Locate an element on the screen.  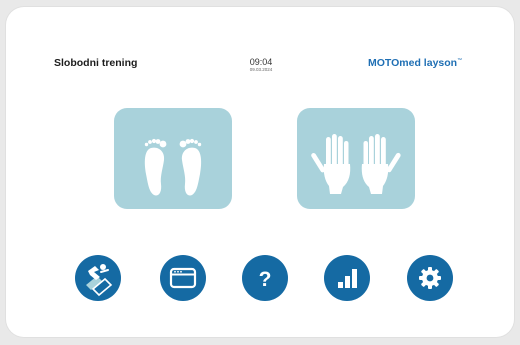
clock-time: 09:04 is located at coordinates (261, 62).